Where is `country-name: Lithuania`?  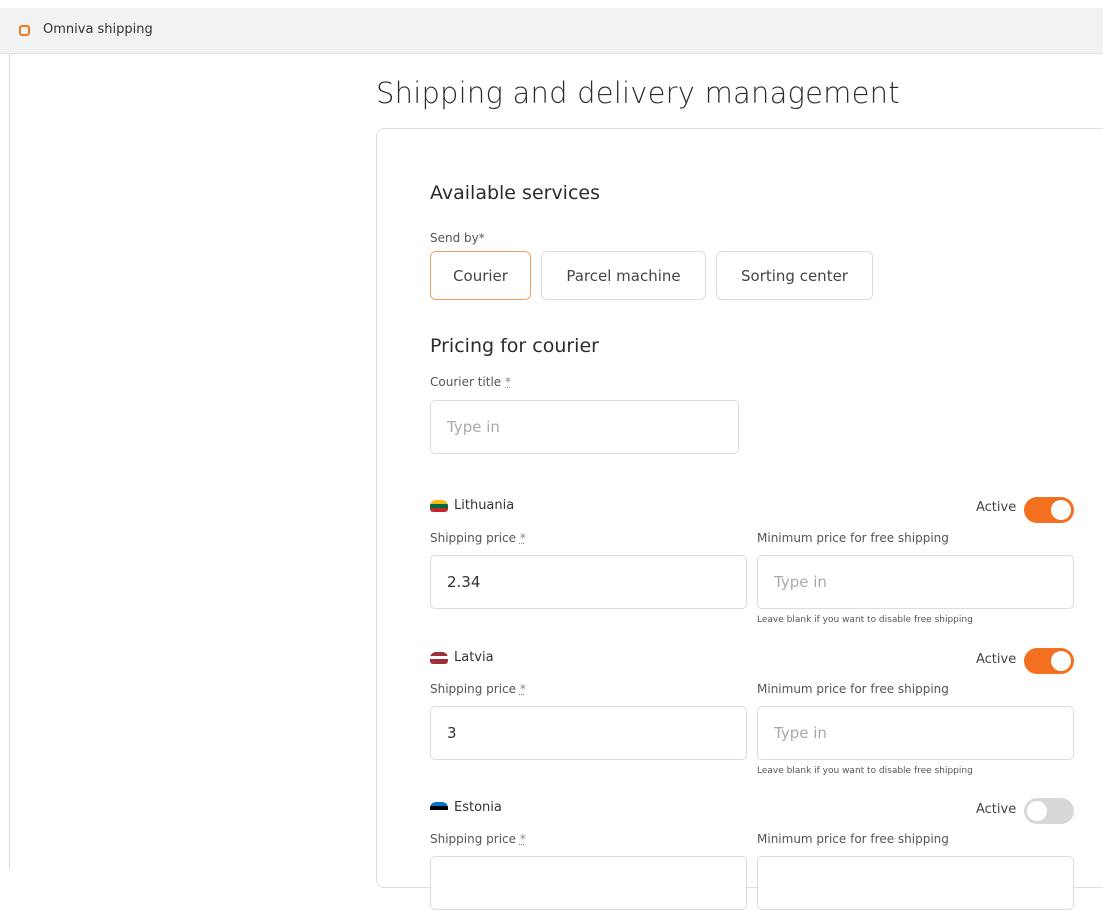 country-name: Lithuania is located at coordinates (484, 505).